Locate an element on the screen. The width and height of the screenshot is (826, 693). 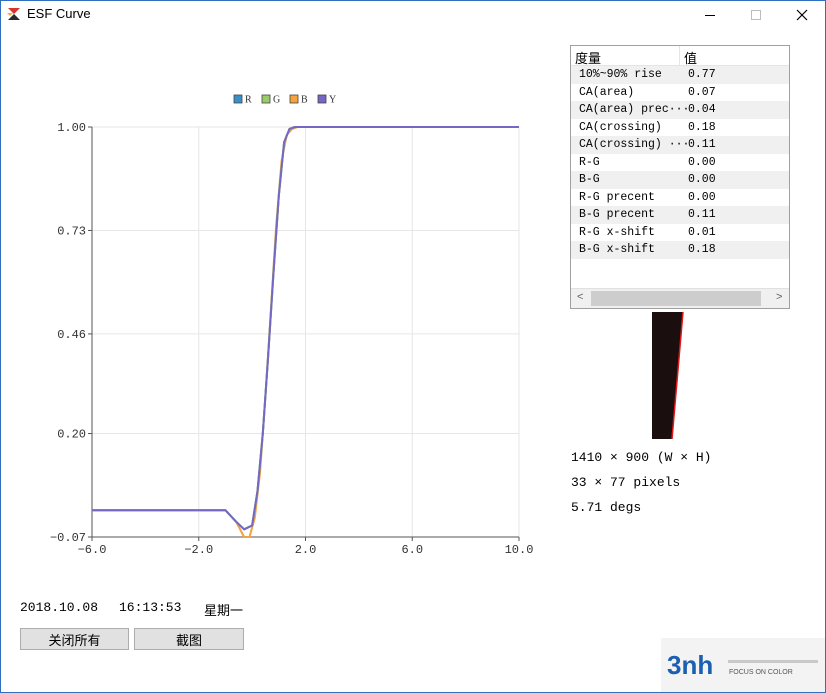
minimize-button is located at coordinates (710, 15).